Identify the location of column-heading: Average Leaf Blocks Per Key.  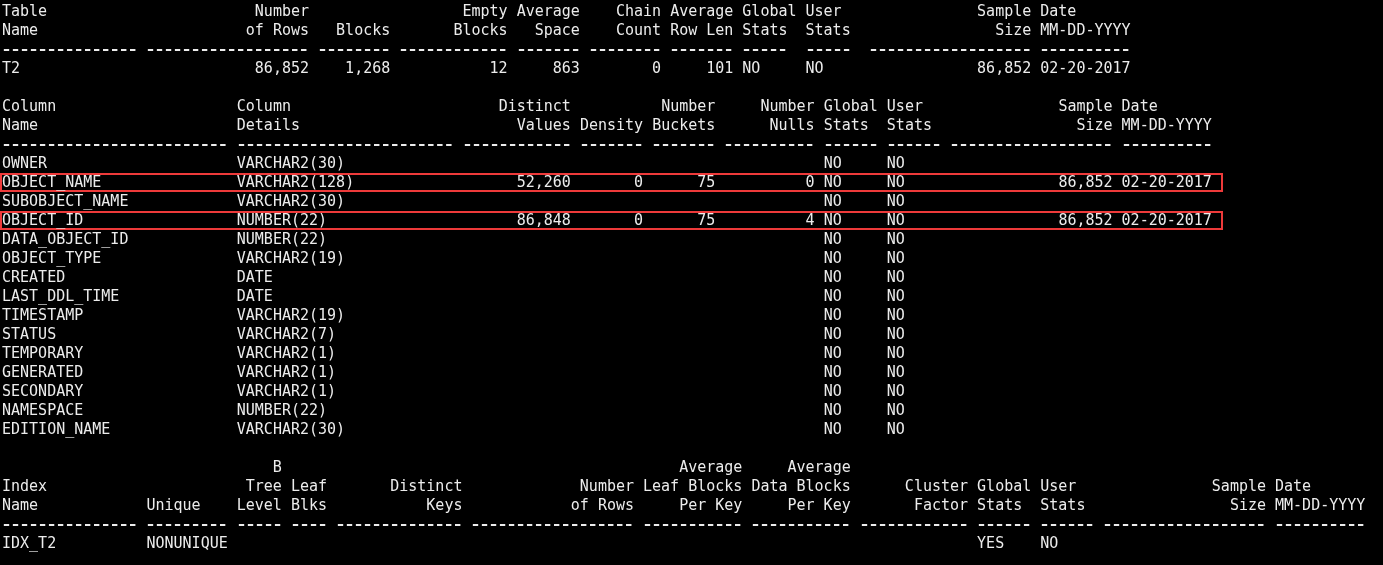
(693, 486).